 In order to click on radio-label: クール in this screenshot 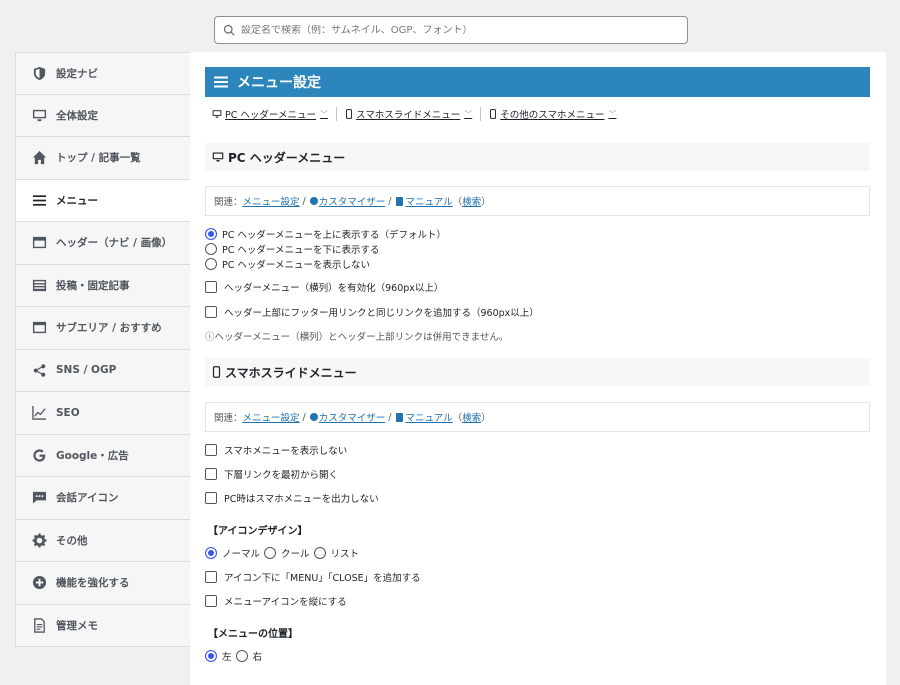, I will do `click(295, 554)`.